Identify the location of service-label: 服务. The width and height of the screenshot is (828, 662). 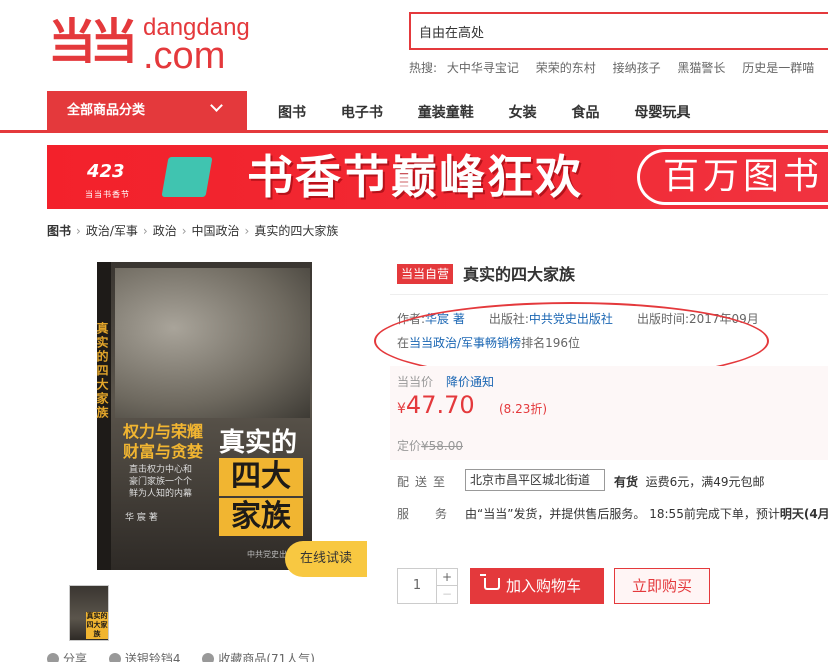
(435, 514).